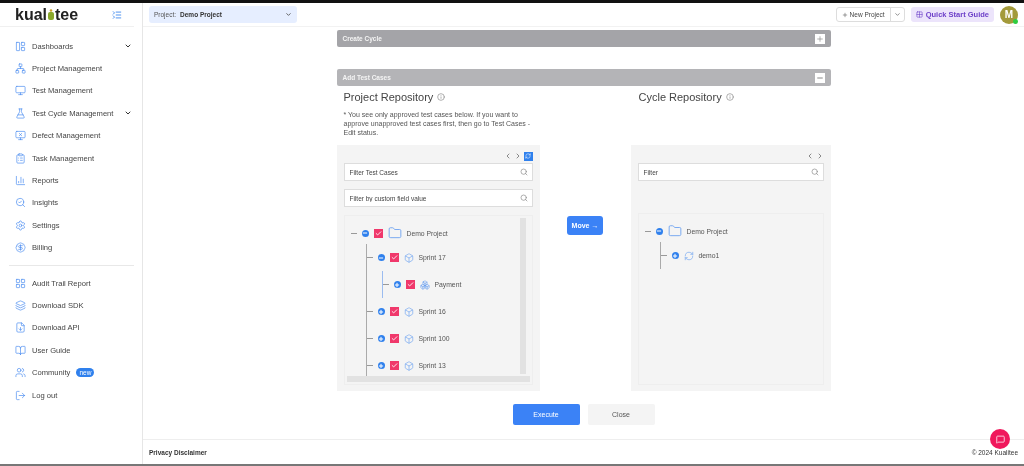 Image resolution: width=1024 pixels, height=466 pixels. I want to click on scrollbar, so click(438, 379).